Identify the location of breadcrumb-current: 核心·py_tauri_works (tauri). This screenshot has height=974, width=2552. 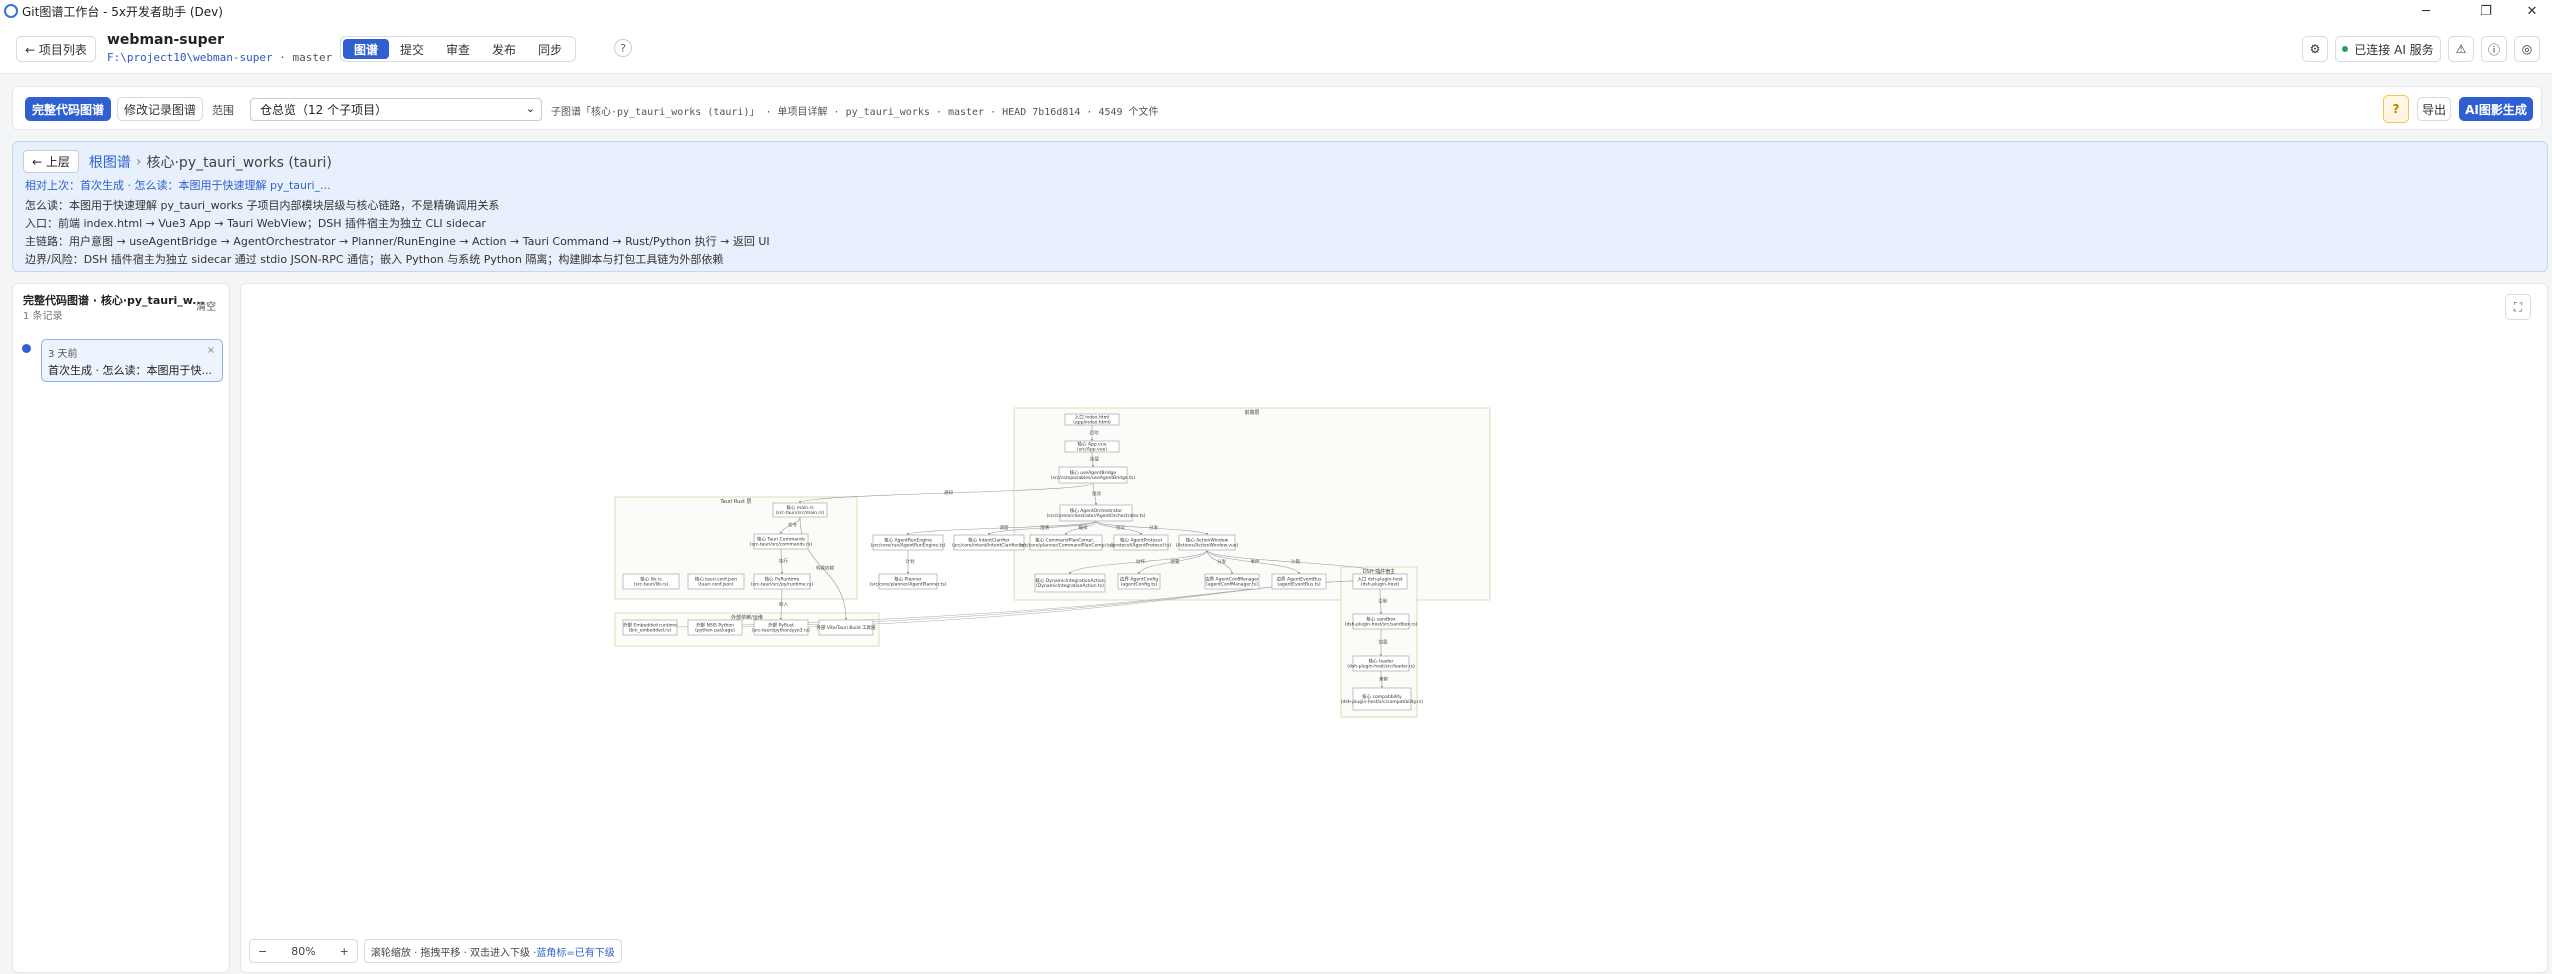
(239, 162).